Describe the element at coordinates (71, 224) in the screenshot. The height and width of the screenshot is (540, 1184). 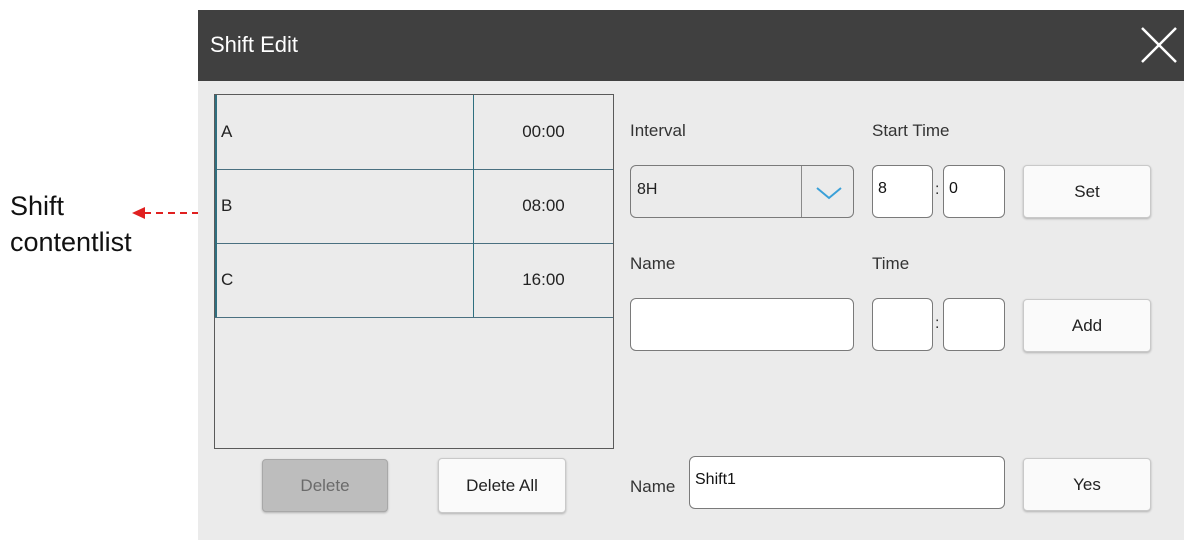
I see `shift-contentlist-annotation: Shift contentlist` at that location.